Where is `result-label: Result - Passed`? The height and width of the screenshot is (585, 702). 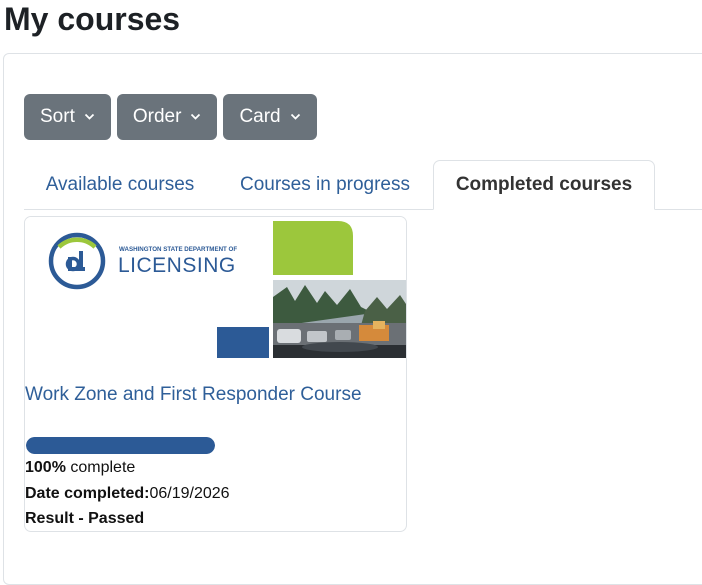
result-label: Result - Passed is located at coordinates (85, 518).